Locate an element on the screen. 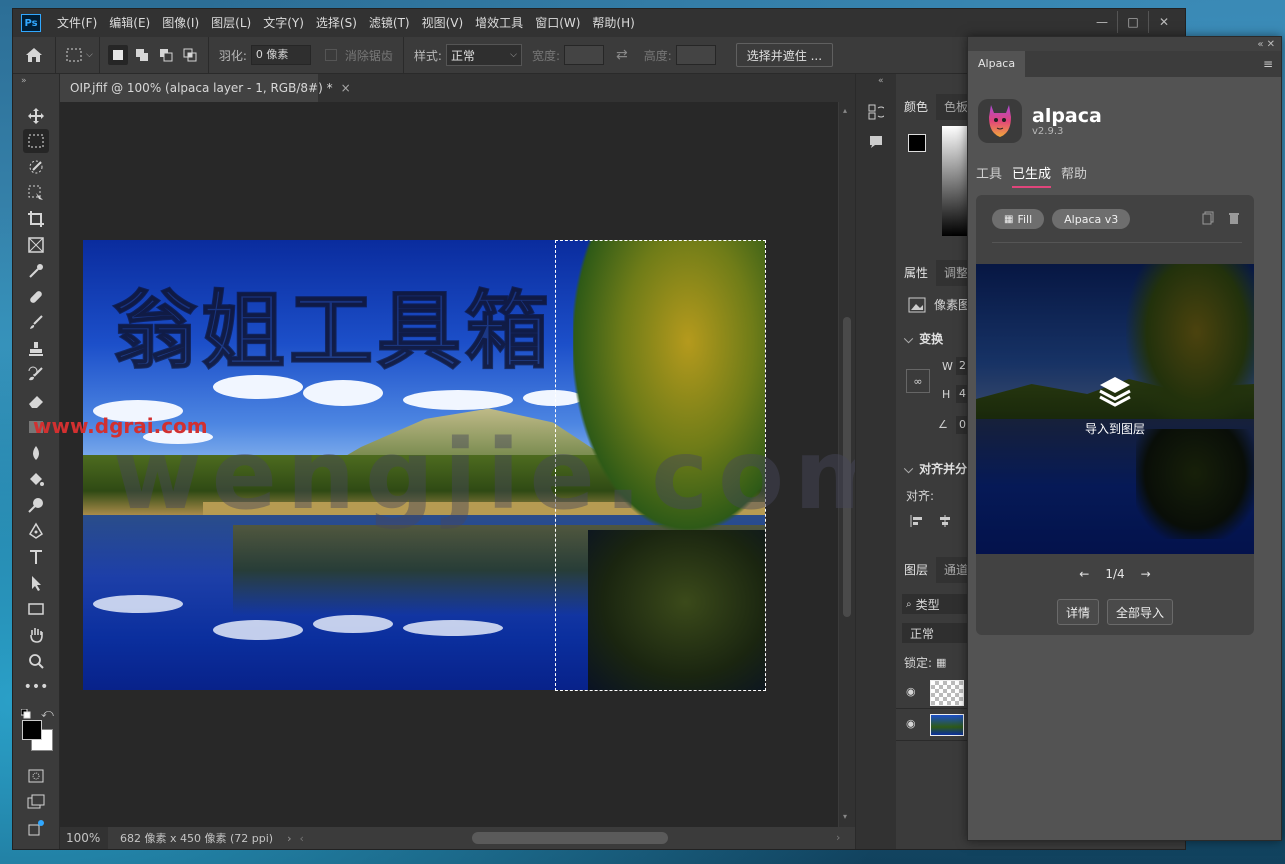 Image resolution: width=1285 pixels, height=864 pixels. hand-tool is located at coordinates (36, 635).